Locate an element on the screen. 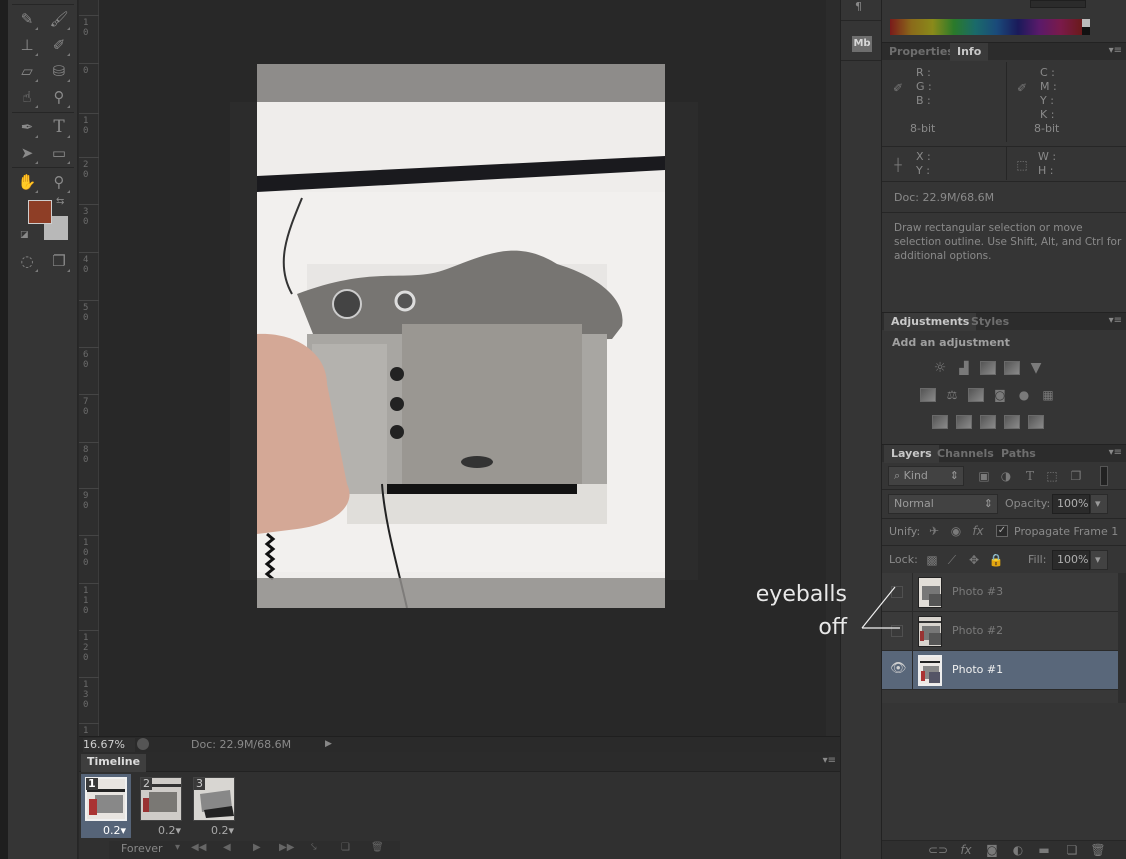  mini-bridge-icon: Mb is located at coordinates (862, 44).